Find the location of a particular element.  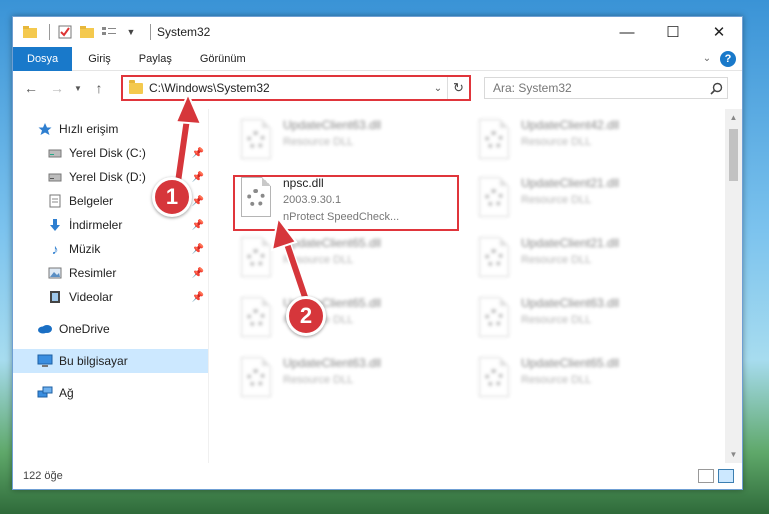

annotation-arrows is located at coordinates (241, 198).